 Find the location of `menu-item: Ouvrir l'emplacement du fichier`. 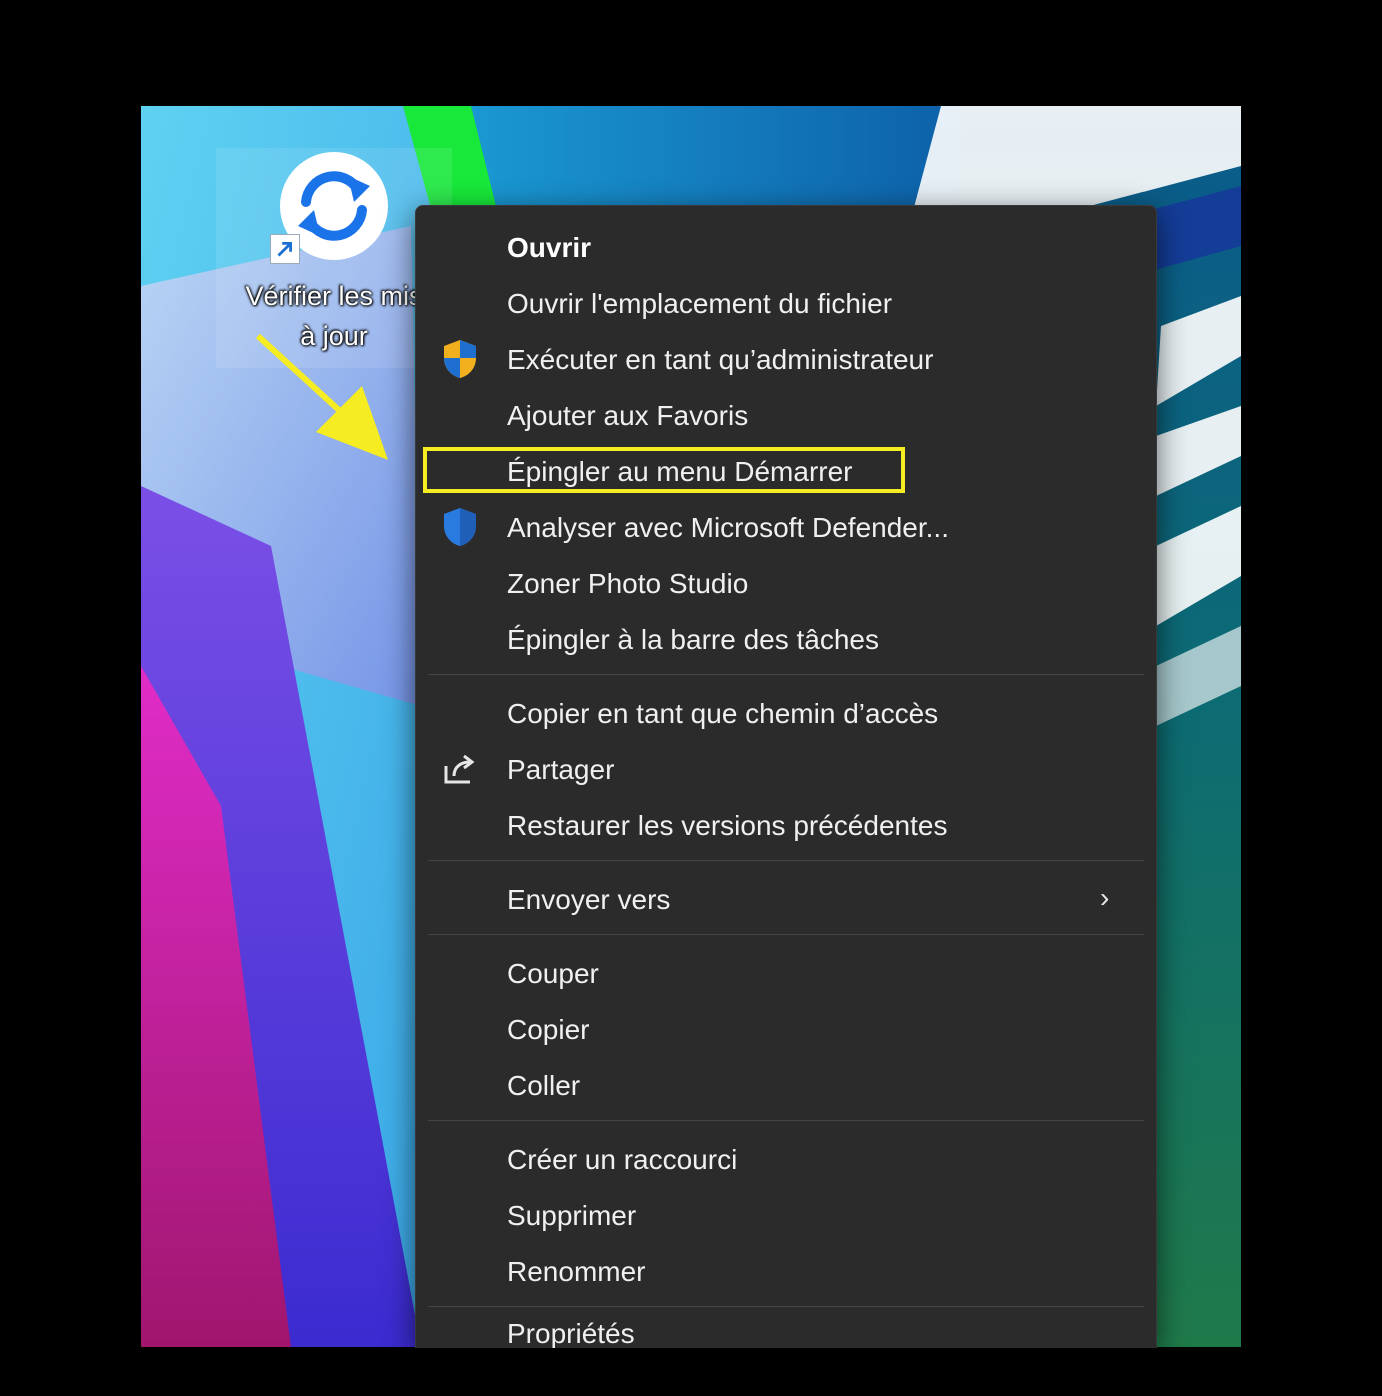

menu-item: Ouvrir l'emplacement du fichier is located at coordinates (786, 304).